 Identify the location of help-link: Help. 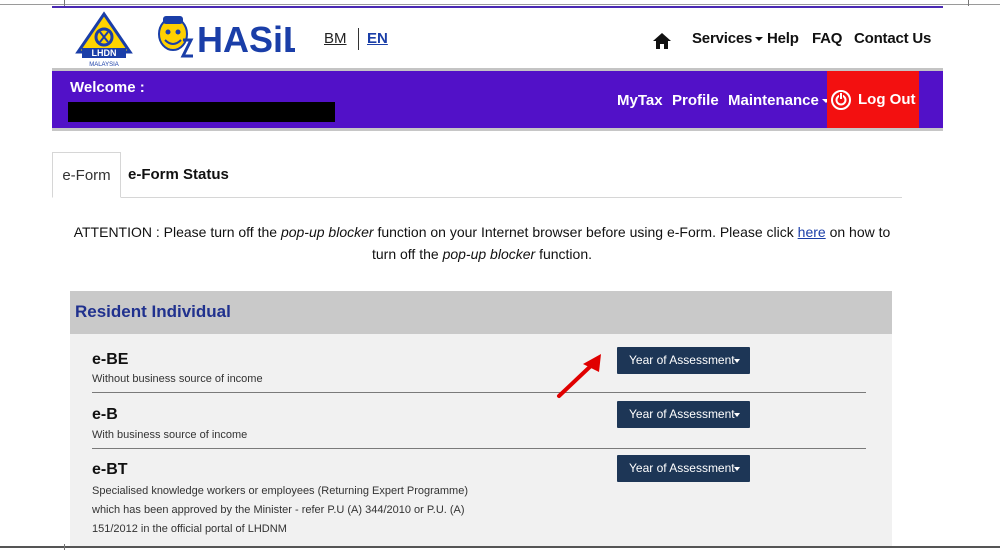
(783, 38).